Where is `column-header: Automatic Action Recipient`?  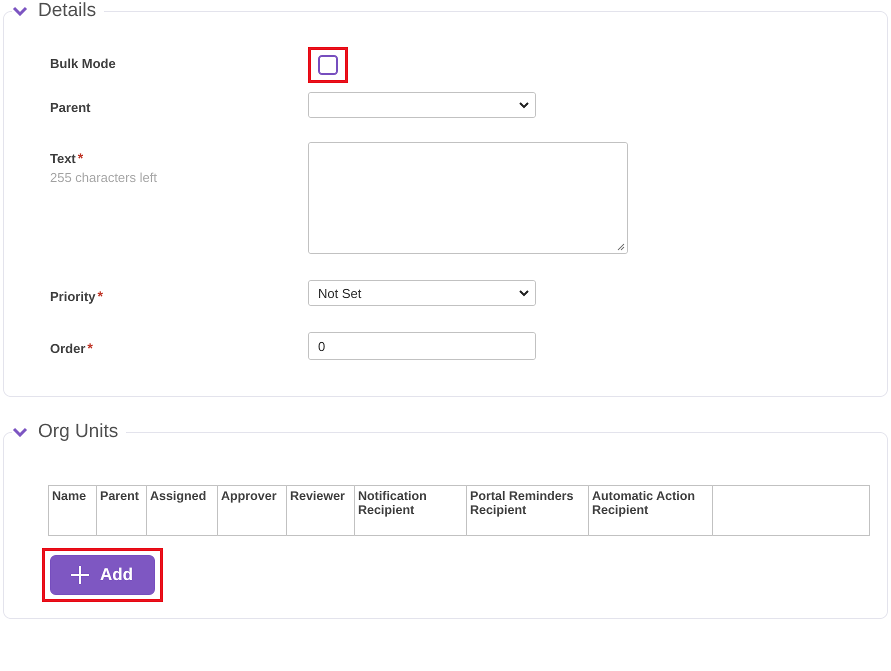 column-header: Automatic Action Recipient is located at coordinates (650, 511).